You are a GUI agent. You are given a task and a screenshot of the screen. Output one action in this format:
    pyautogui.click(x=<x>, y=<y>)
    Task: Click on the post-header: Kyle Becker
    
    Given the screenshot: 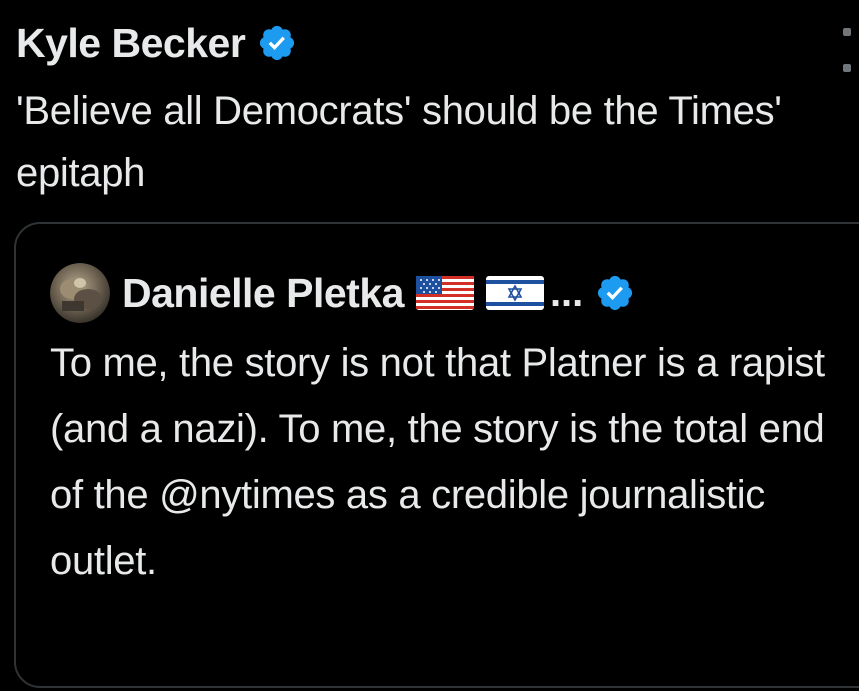 What is the action you would take?
    pyautogui.click(x=156, y=43)
    